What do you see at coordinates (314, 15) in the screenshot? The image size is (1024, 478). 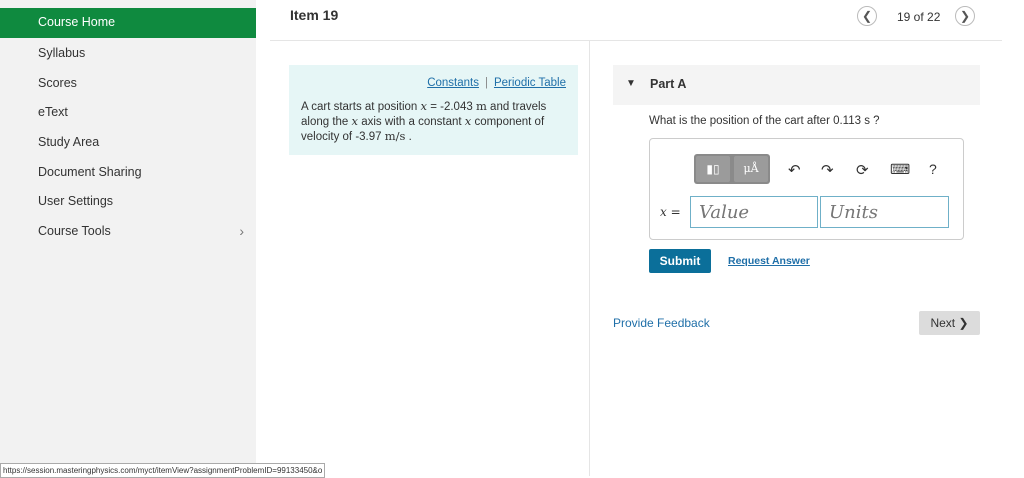 I see `page-title: Item 19` at bounding box center [314, 15].